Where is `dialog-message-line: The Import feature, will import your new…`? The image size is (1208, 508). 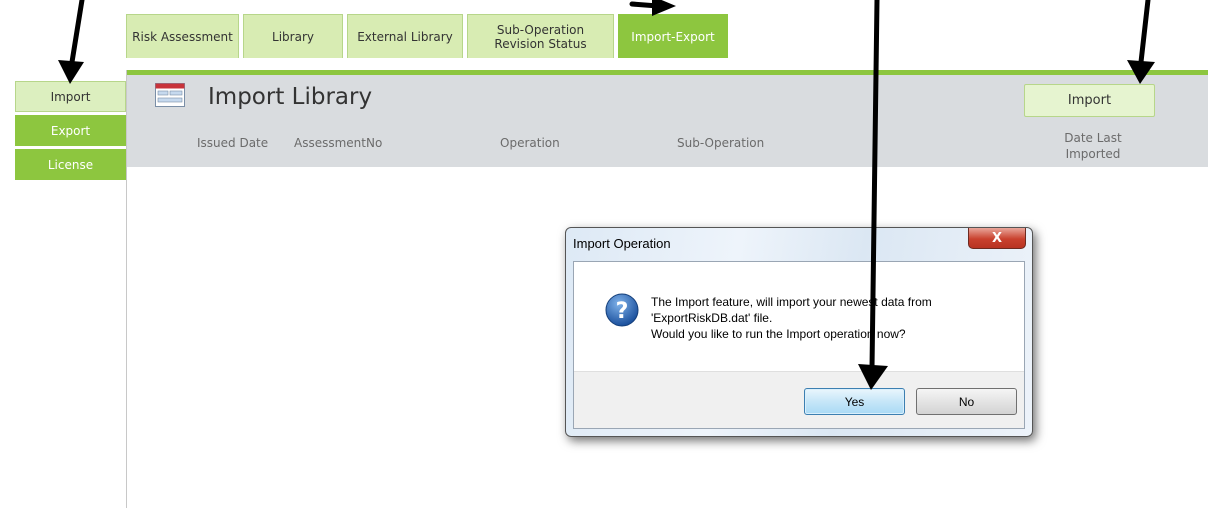 dialog-message-line: The Import feature, will import your new… is located at coordinates (791, 302).